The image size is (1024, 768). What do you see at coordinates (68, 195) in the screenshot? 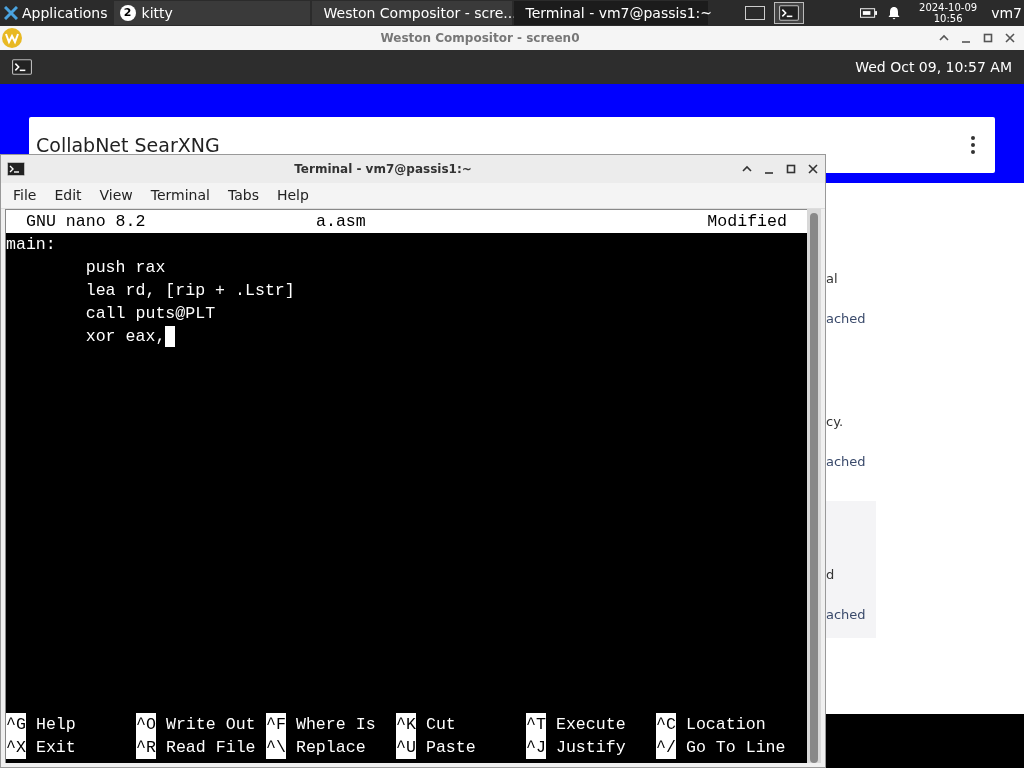
I see `menu-item: Edit` at bounding box center [68, 195].